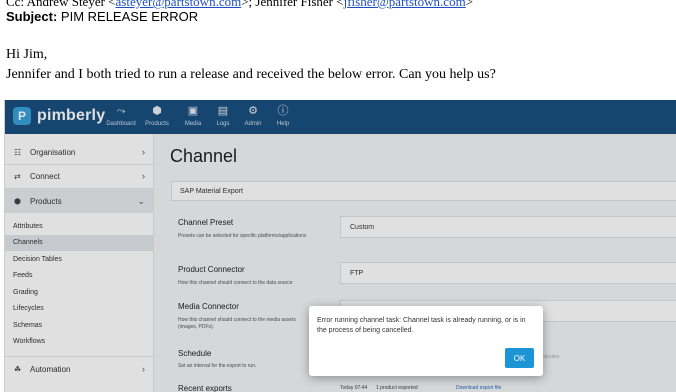 The height and width of the screenshot is (392, 676). Describe the element at coordinates (32, 16) in the screenshot. I see `subject-label: Subject:` at that location.